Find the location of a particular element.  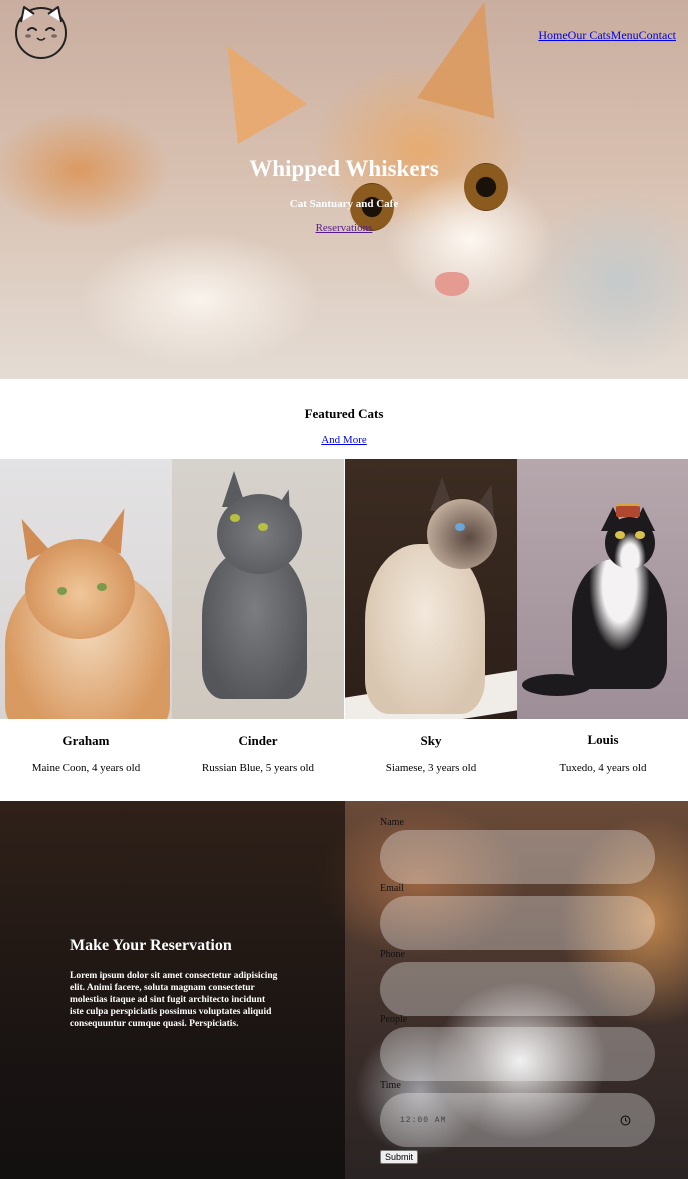

people-field is located at coordinates (517, 1054).